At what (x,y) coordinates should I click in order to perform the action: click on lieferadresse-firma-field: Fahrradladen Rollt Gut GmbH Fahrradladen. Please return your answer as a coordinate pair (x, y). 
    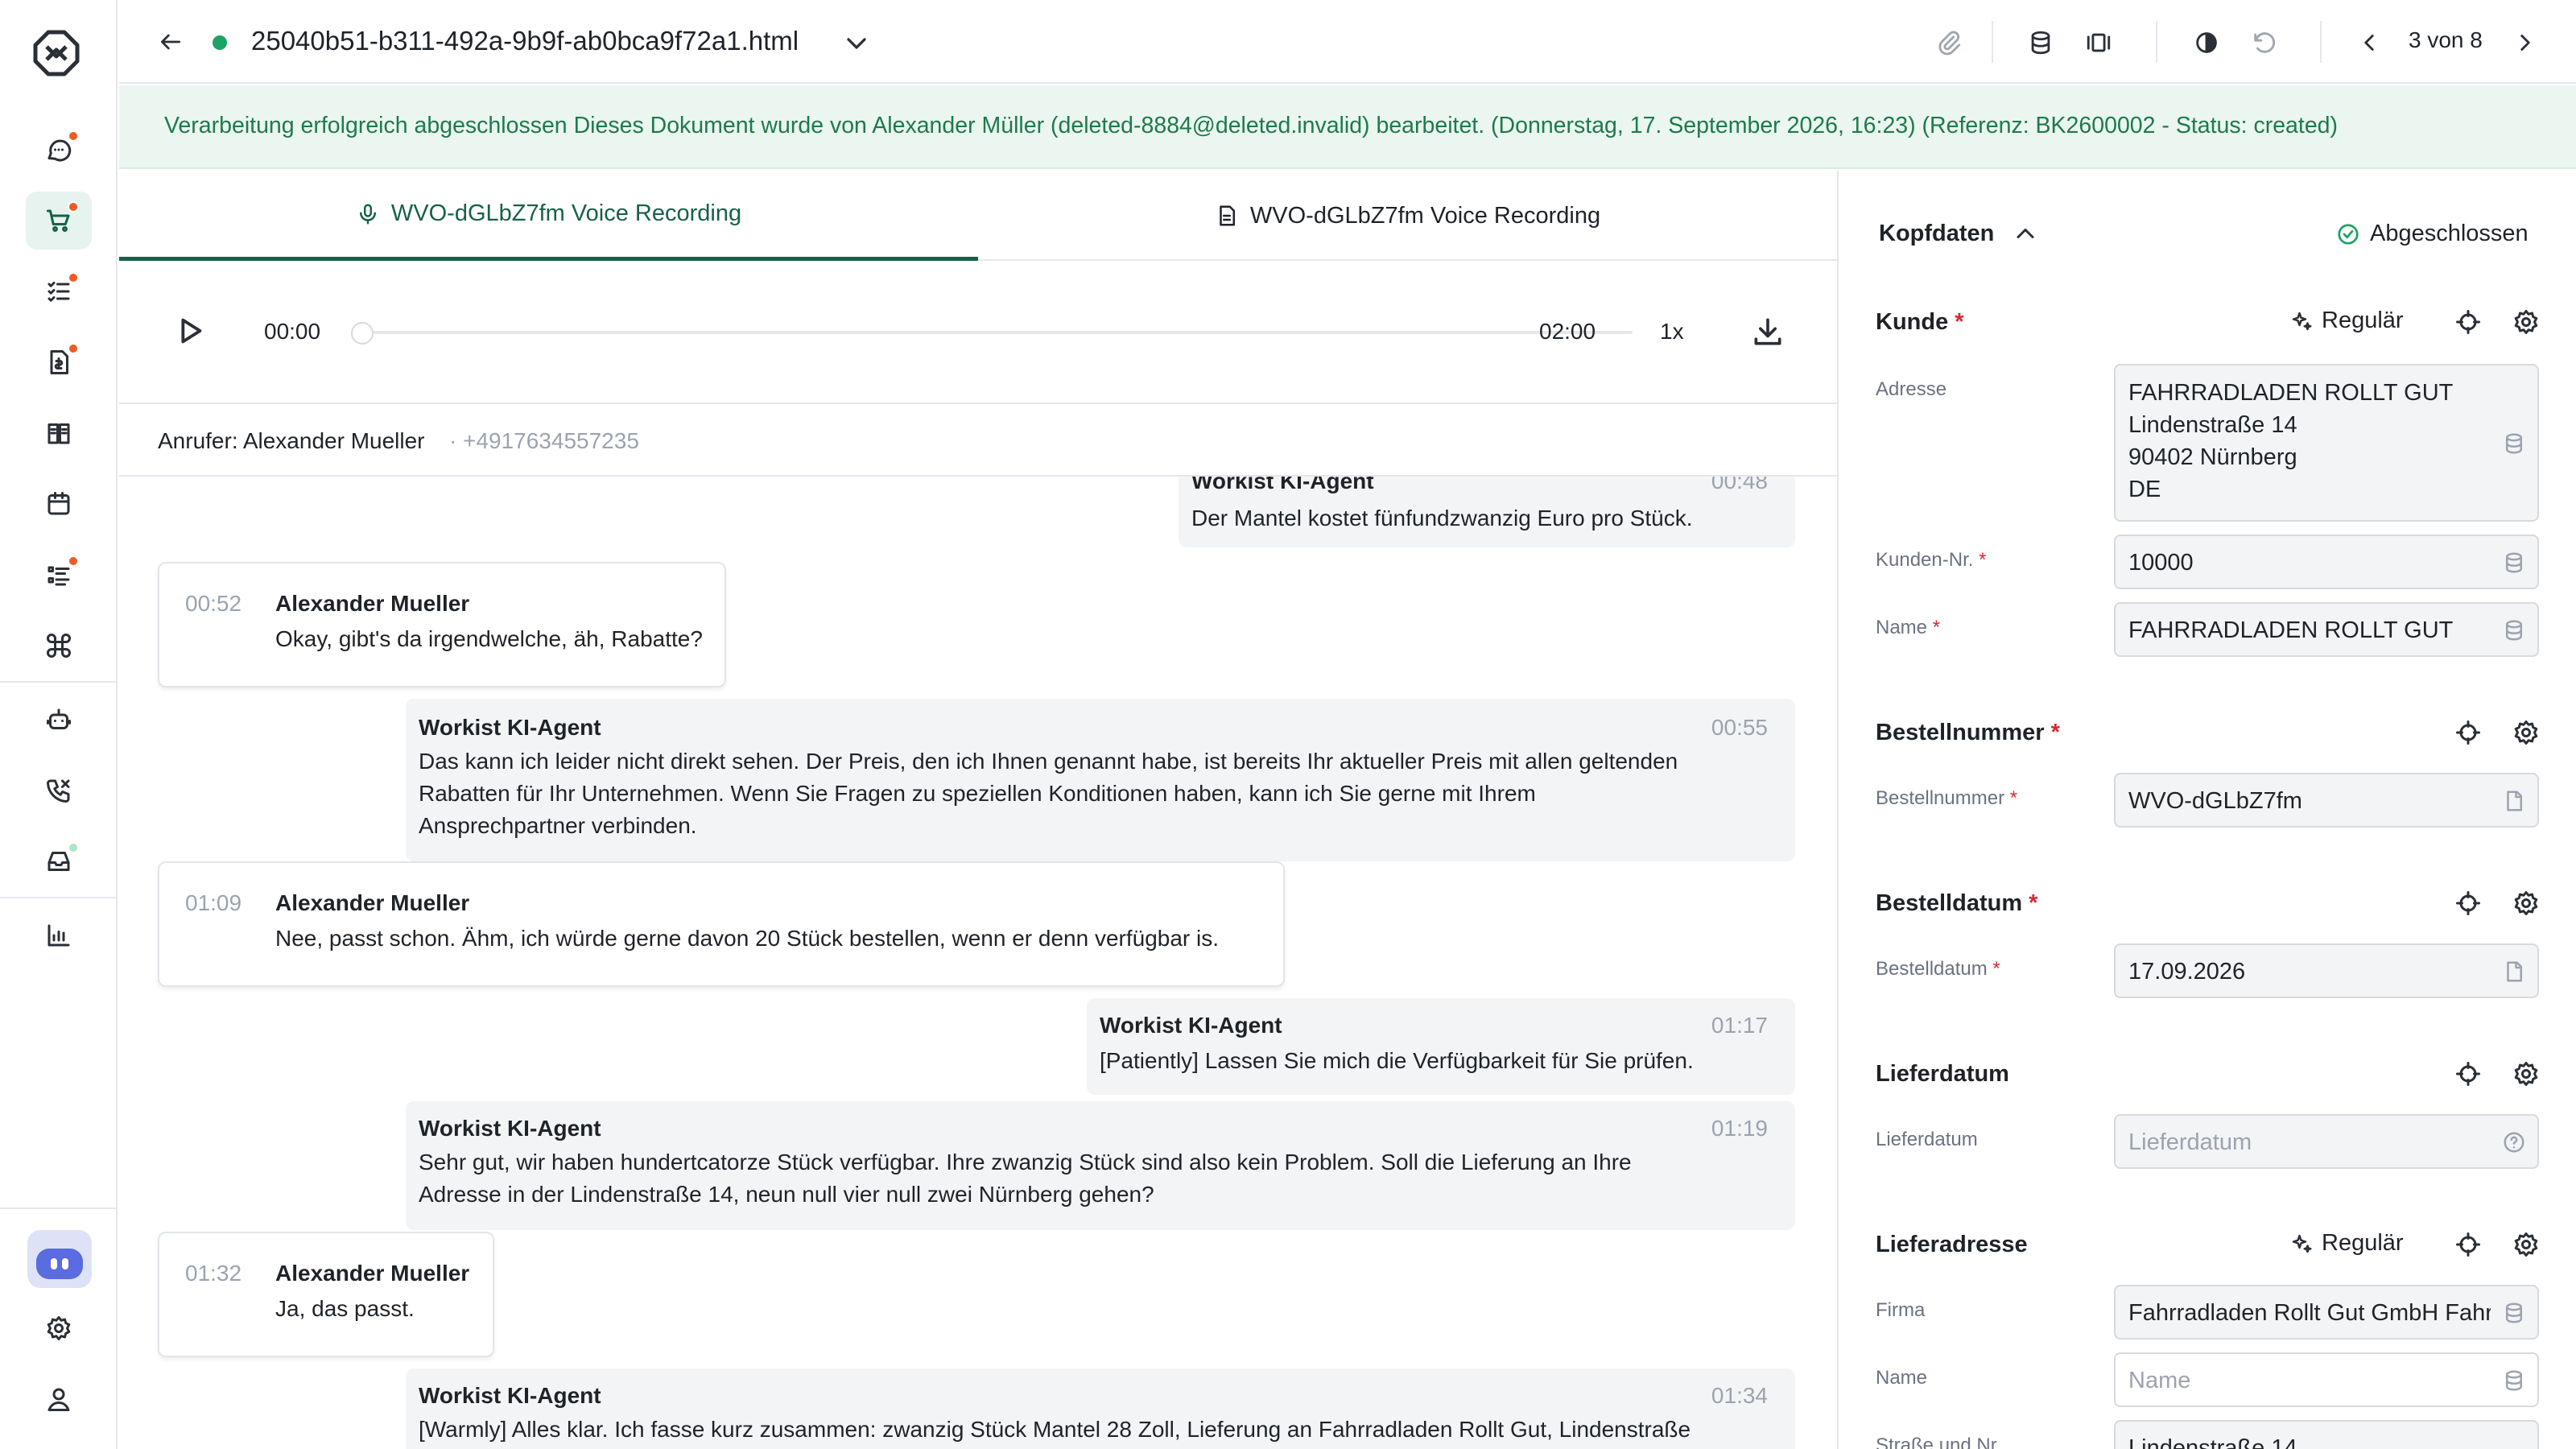
    Looking at the image, I should click on (2326, 1312).